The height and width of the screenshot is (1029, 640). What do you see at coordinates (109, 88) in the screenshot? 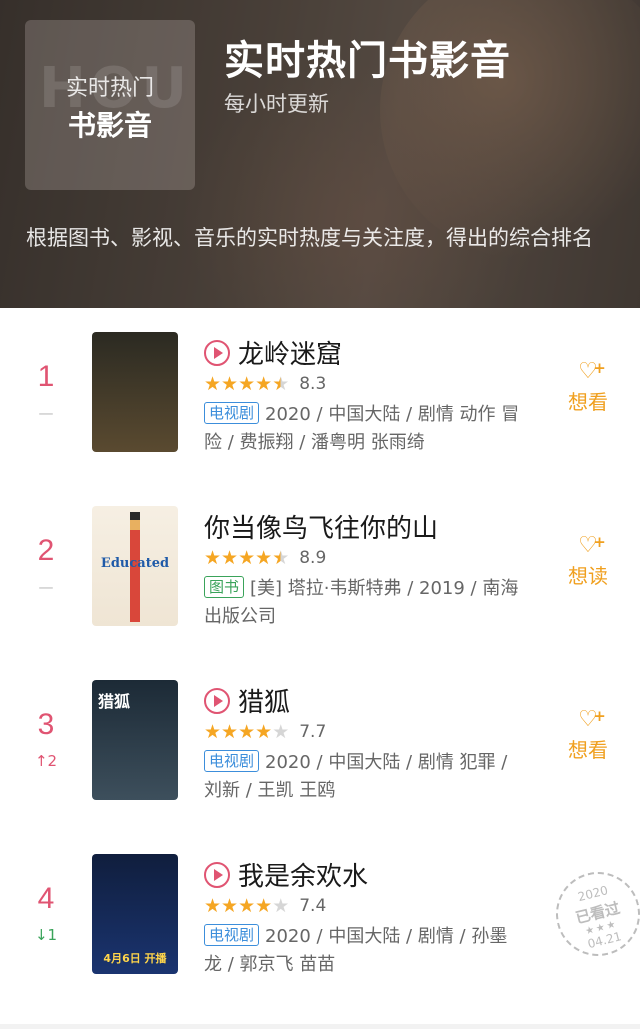
I see `cover-line-1: 实时热门` at bounding box center [109, 88].